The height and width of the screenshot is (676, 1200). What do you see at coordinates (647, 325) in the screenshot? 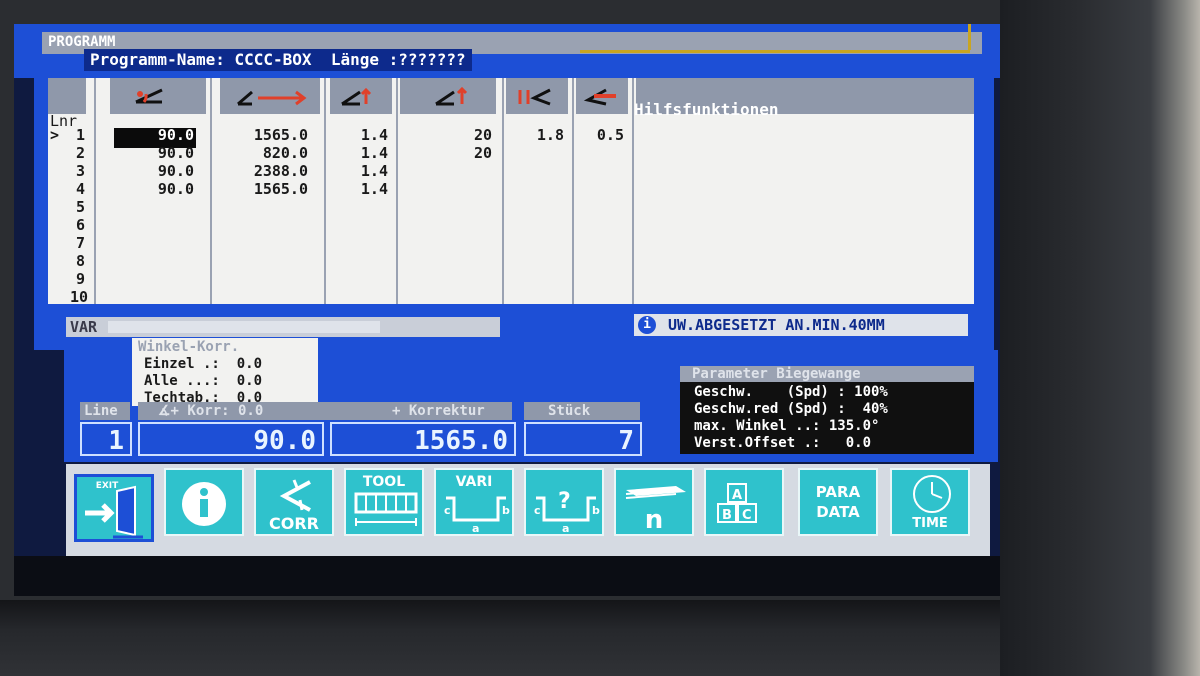
I see `info-icon: i` at bounding box center [647, 325].